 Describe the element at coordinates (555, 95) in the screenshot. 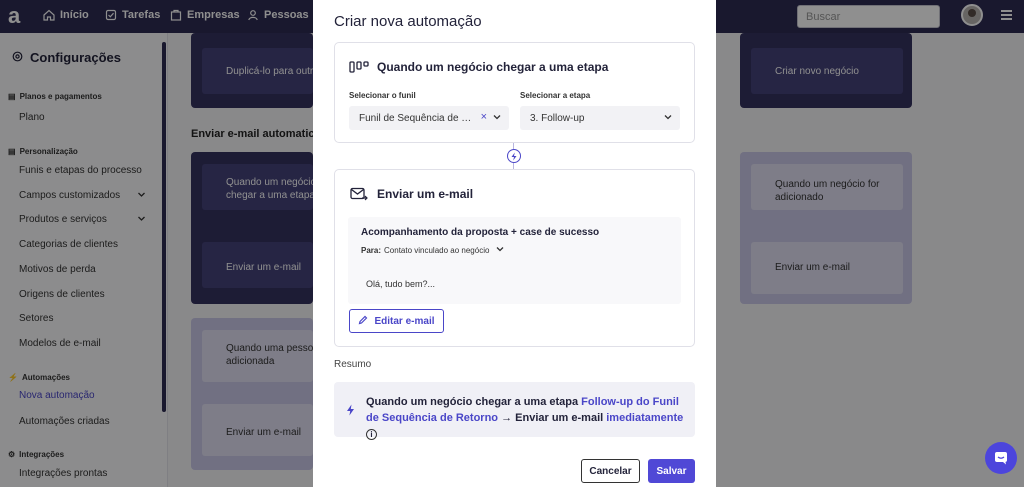

I see `stage-select-label: Selecionar a etapa` at that location.